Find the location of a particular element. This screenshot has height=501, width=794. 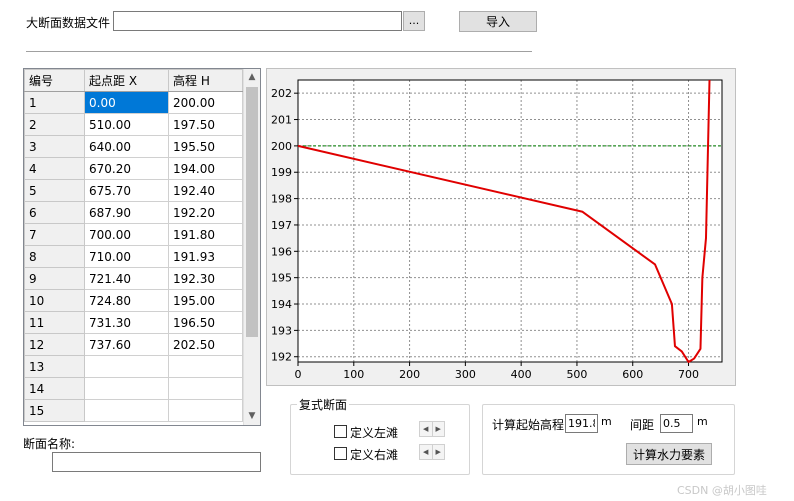

cell-x: 640.00 is located at coordinates (126, 146).